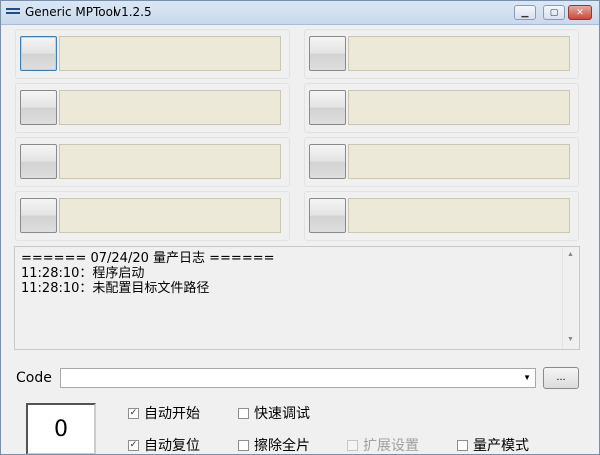 This screenshot has width=600, height=455. I want to click on erase-all-checkbox: 擦除全片, so click(274, 444).